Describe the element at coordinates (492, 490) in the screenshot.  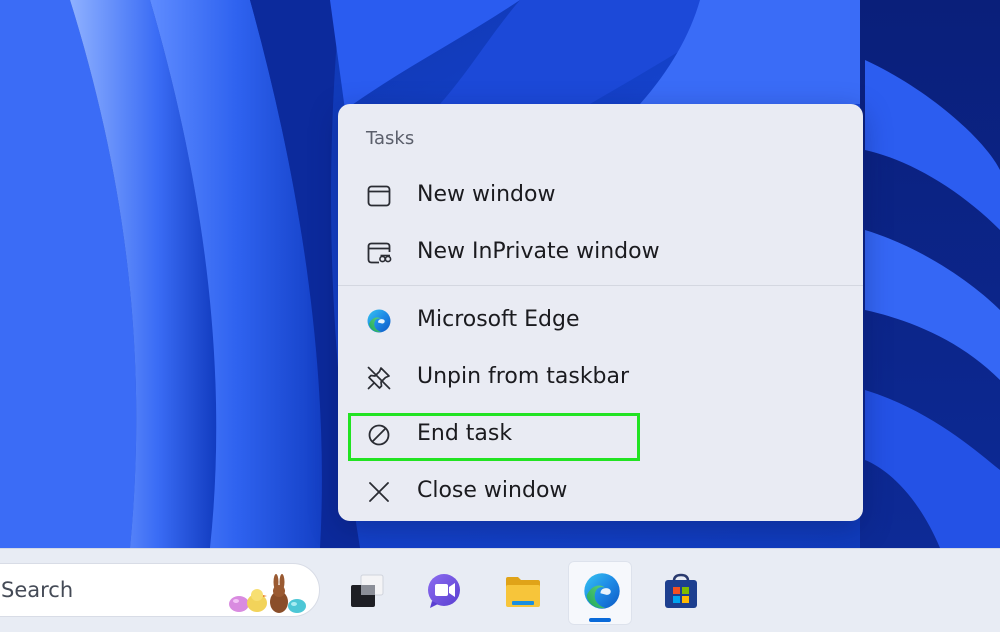
I see `menu-item-label: Close window` at that location.